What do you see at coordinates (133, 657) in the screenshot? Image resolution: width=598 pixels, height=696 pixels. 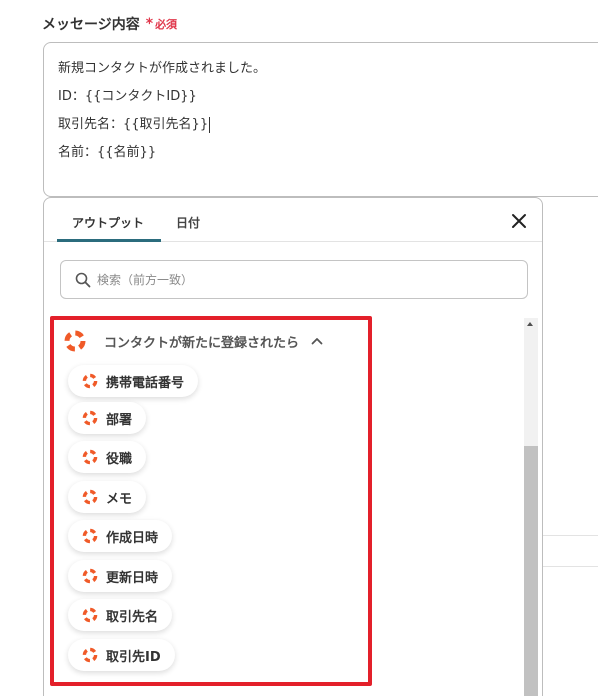 I see `output-item-label: 取引先ID` at bounding box center [133, 657].